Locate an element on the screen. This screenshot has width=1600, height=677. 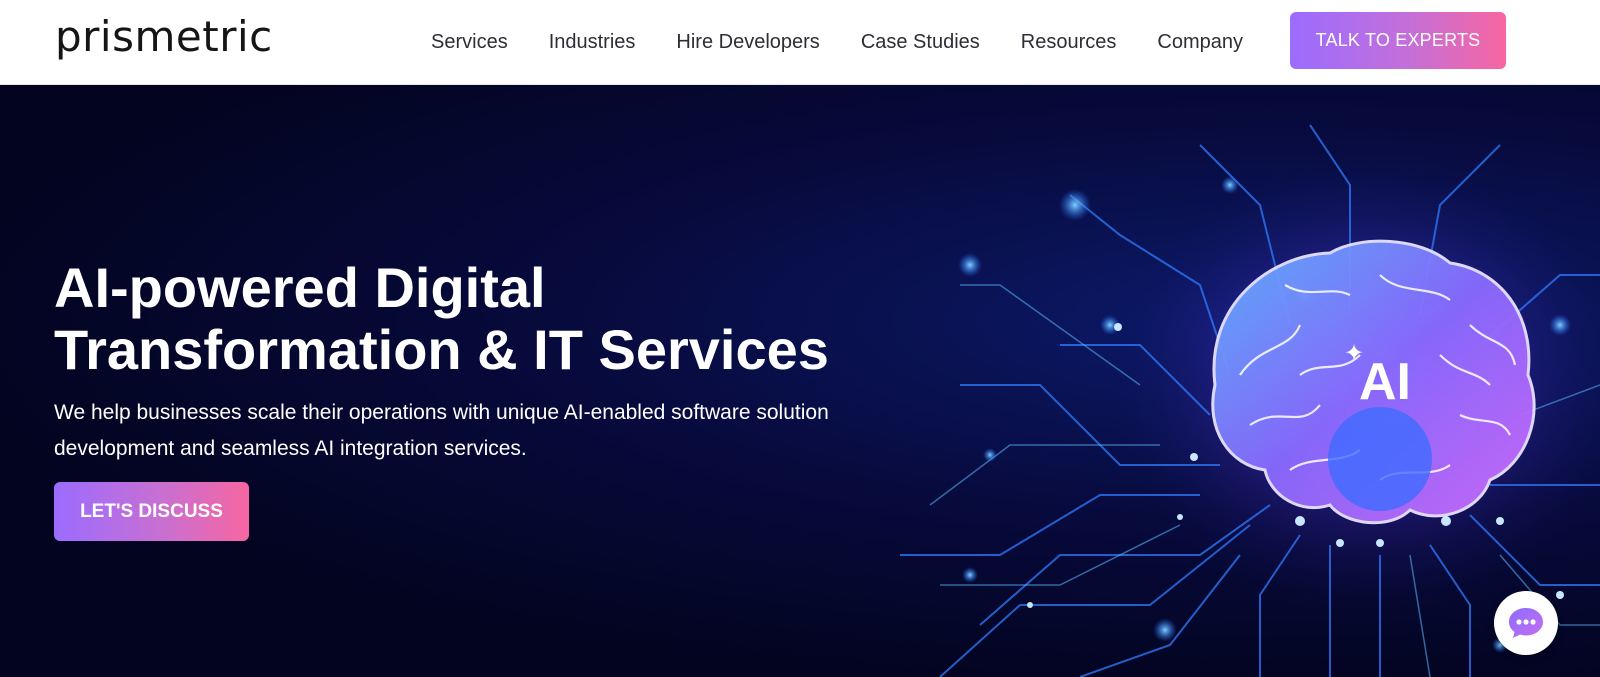
nav-resources: Resources is located at coordinates (1069, 42).